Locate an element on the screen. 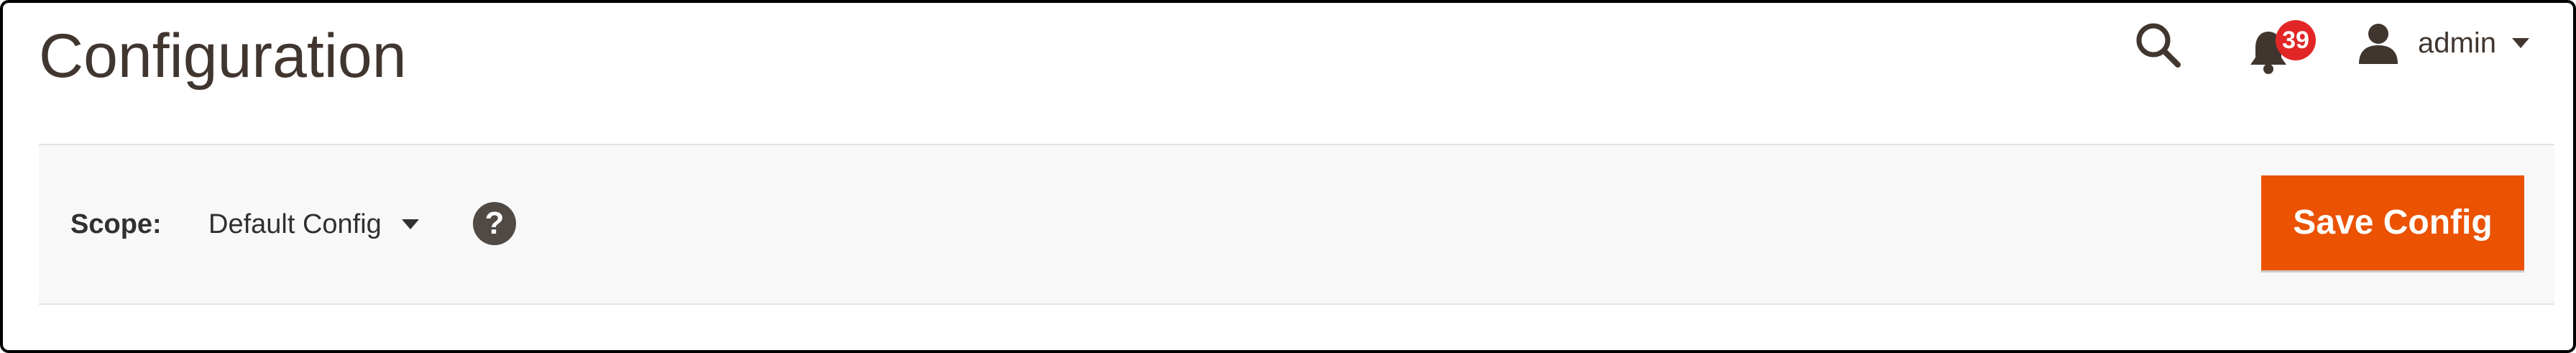 This screenshot has width=2576, height=353. user-menu: admin is located at coordinates (2443, 43).